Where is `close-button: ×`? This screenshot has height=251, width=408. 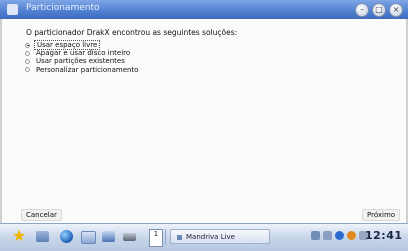
close-button: × is located at coordinates (396, 10).